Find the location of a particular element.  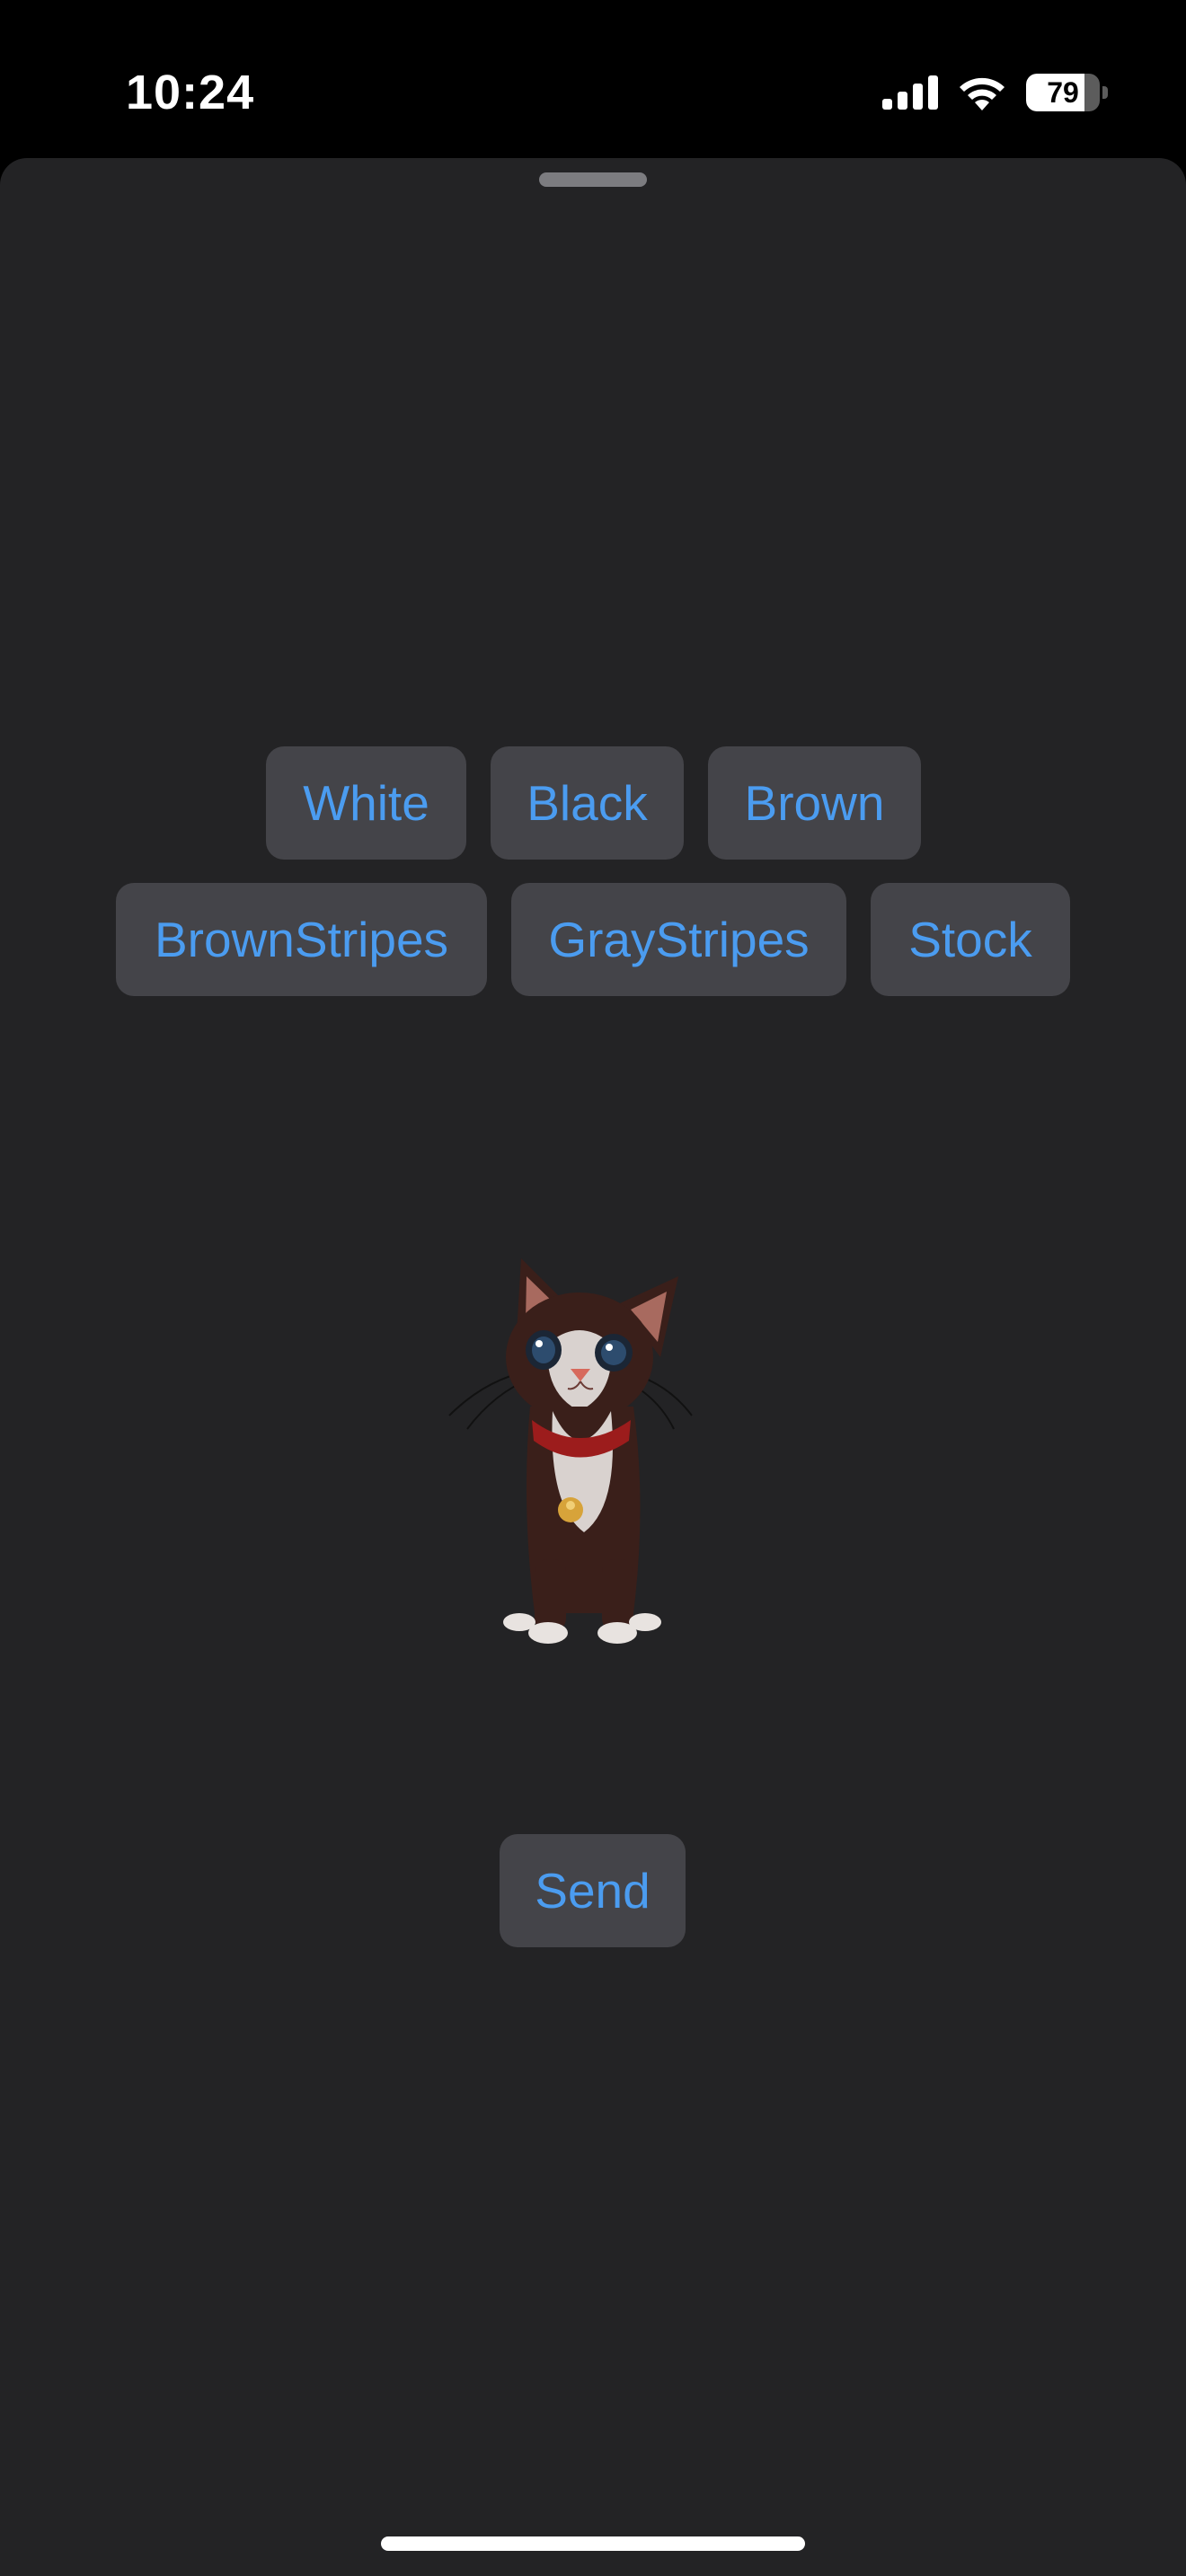

status-time: 10:24 is located at coordinates (190, 92).